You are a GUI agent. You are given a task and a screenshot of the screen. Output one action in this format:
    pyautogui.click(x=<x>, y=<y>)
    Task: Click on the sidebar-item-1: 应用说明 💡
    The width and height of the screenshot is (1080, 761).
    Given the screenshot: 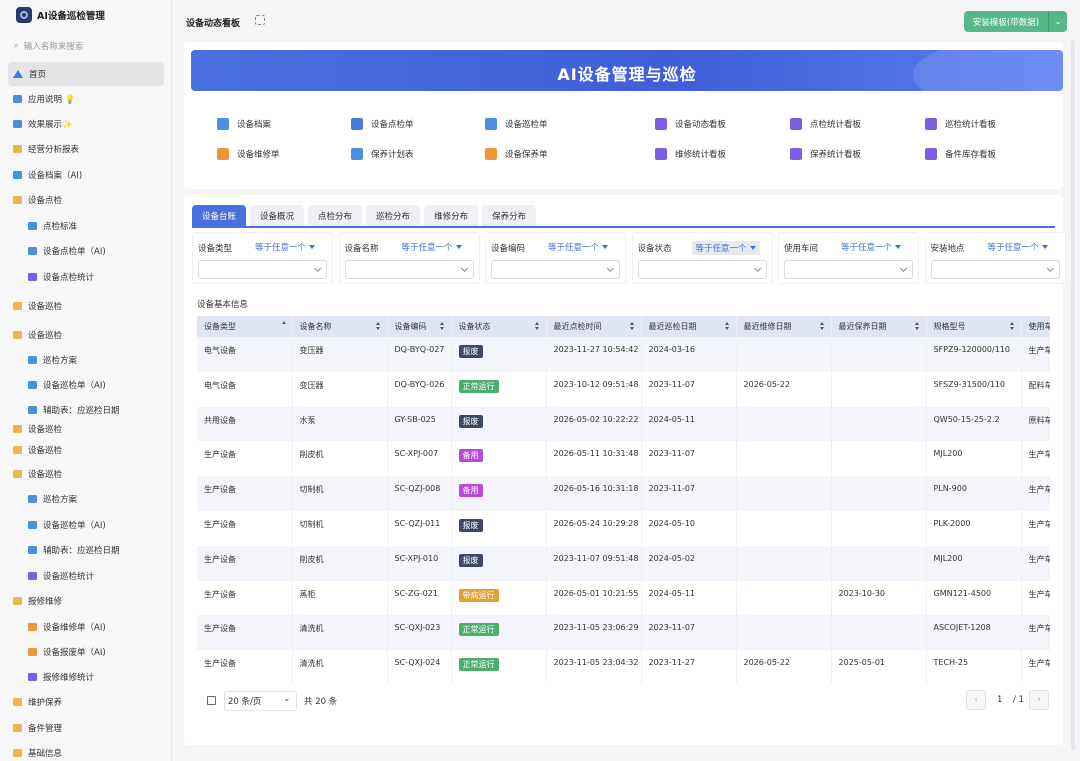 What is the action you would take?
    pyautogui.click(x=44, y=99)
    